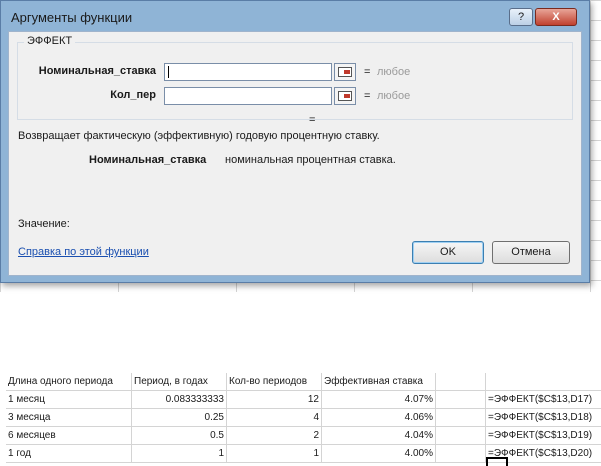 The image size is (601, 466). What do you see at coordinates (379, 454) in the screenshot?
I see `table-cell: 4.00%` at bounding box center [379, 454].